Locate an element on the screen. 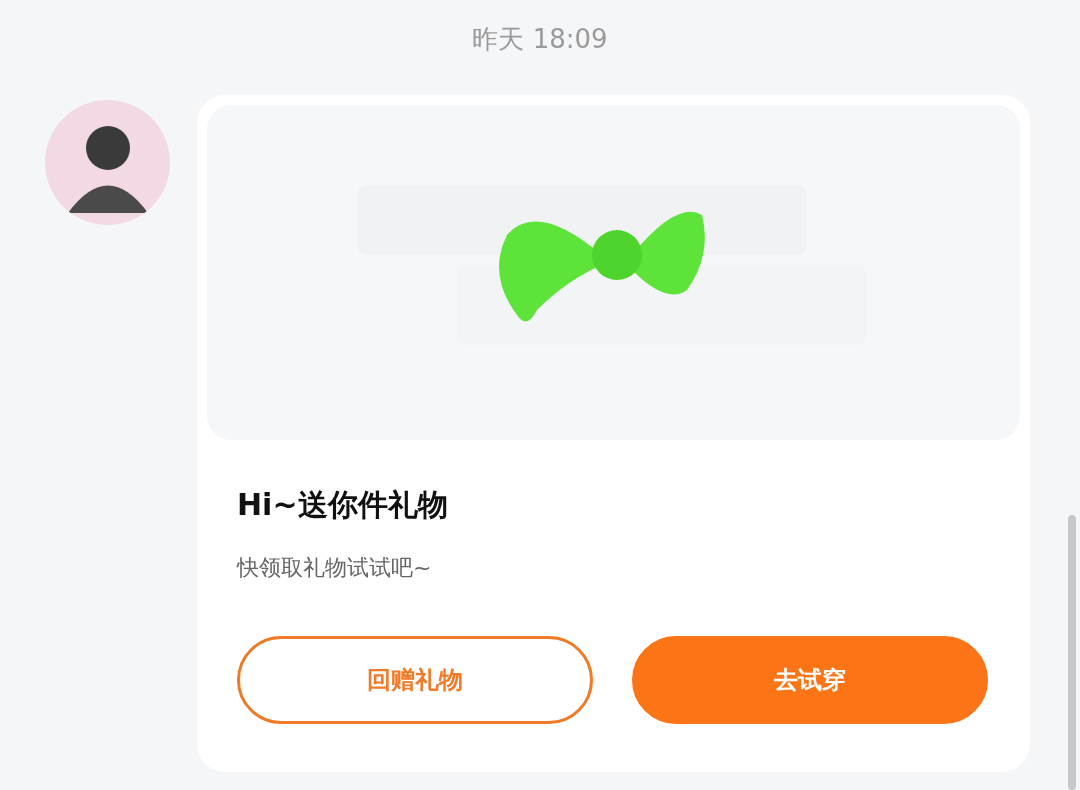 The width and height of the screenshot is (1080, 790). timestamp: 昨天 18:09 is located at coordinates (540, 39).